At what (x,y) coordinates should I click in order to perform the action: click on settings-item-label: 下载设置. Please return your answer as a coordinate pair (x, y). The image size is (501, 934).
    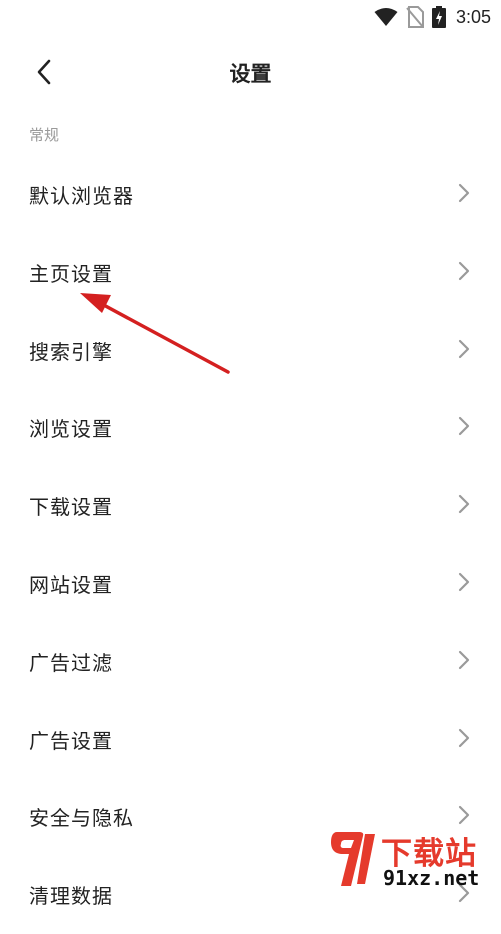
    Looking at the image, I should click on (71, 507).